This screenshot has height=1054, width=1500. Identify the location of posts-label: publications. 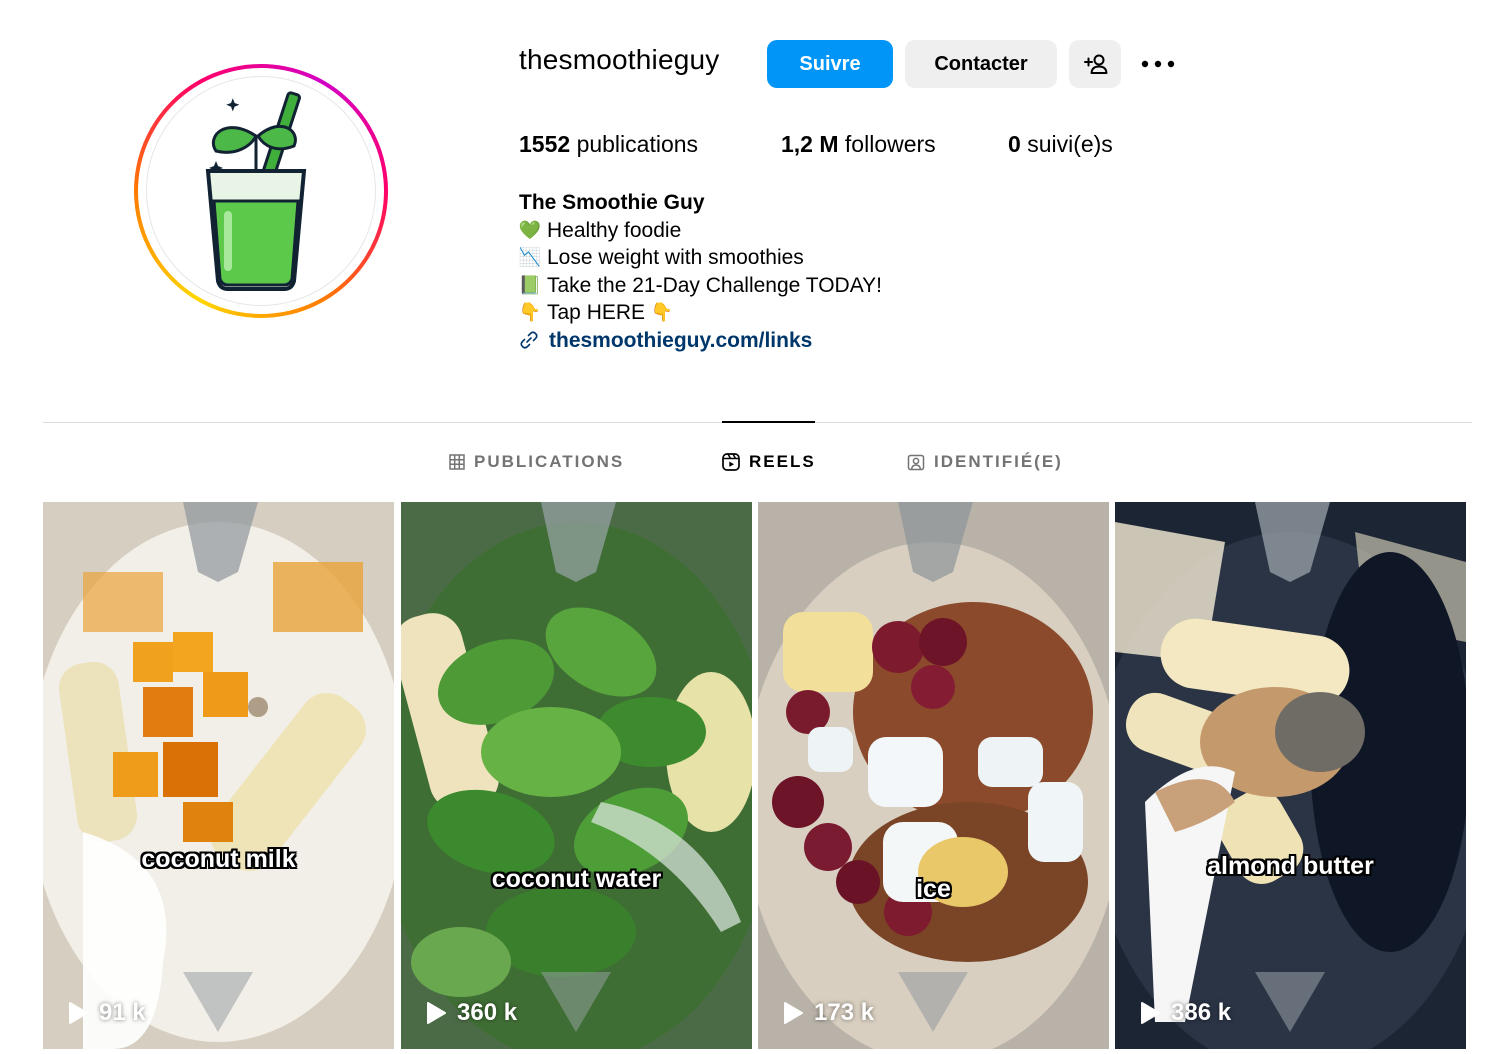
(637, 144).